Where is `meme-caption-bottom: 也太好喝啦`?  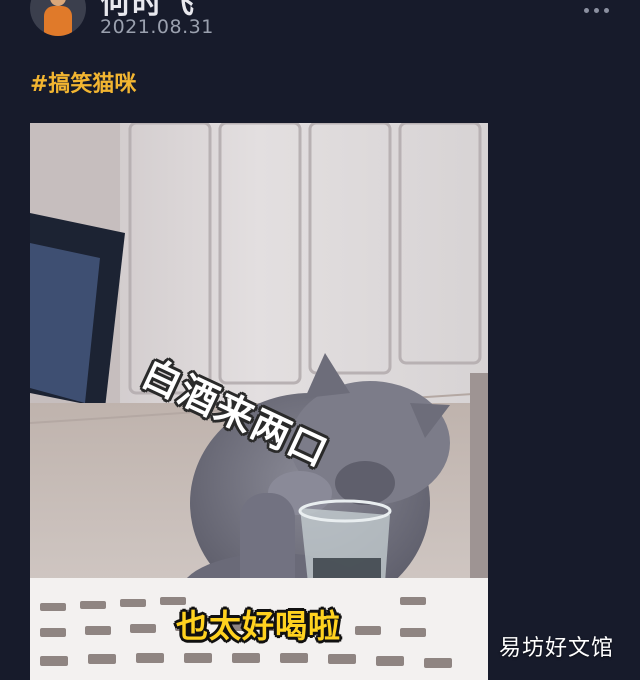
meme-caption-bottom: 也太好喝啦 is located at coordinates (259, 626).